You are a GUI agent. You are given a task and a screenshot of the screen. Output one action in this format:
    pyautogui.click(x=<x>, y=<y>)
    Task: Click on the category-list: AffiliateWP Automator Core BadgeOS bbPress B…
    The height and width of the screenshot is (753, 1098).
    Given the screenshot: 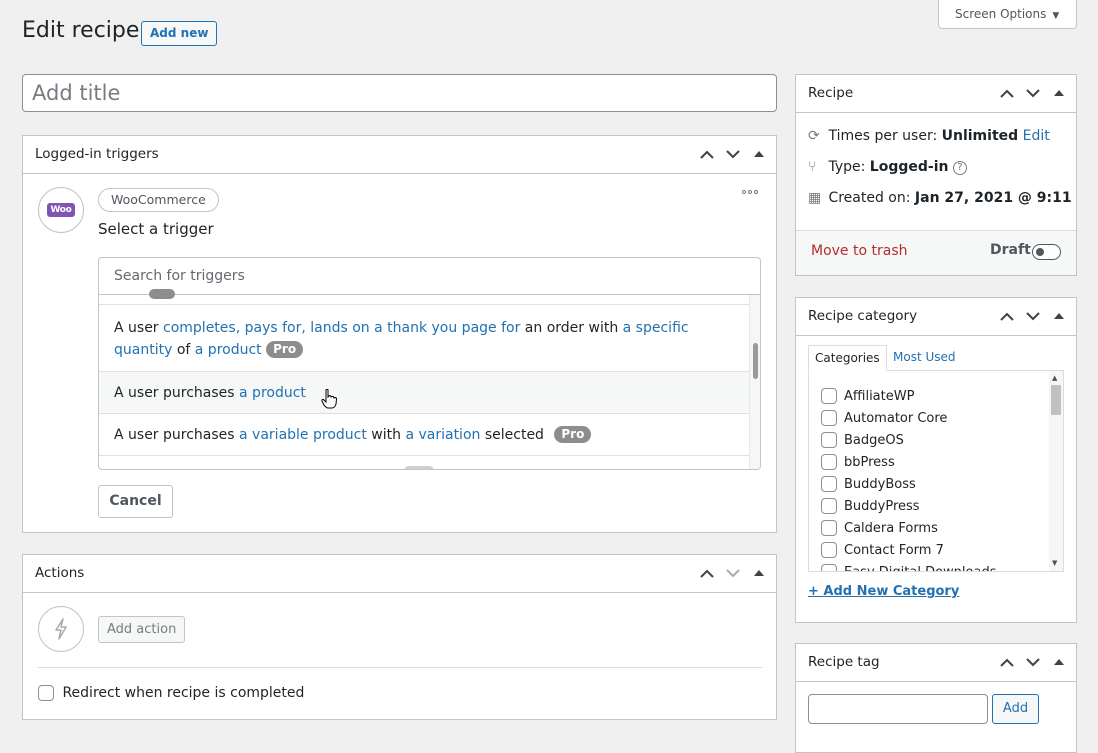 What is the action you would take?
    pyautogui.click(x=909, y=478)
    